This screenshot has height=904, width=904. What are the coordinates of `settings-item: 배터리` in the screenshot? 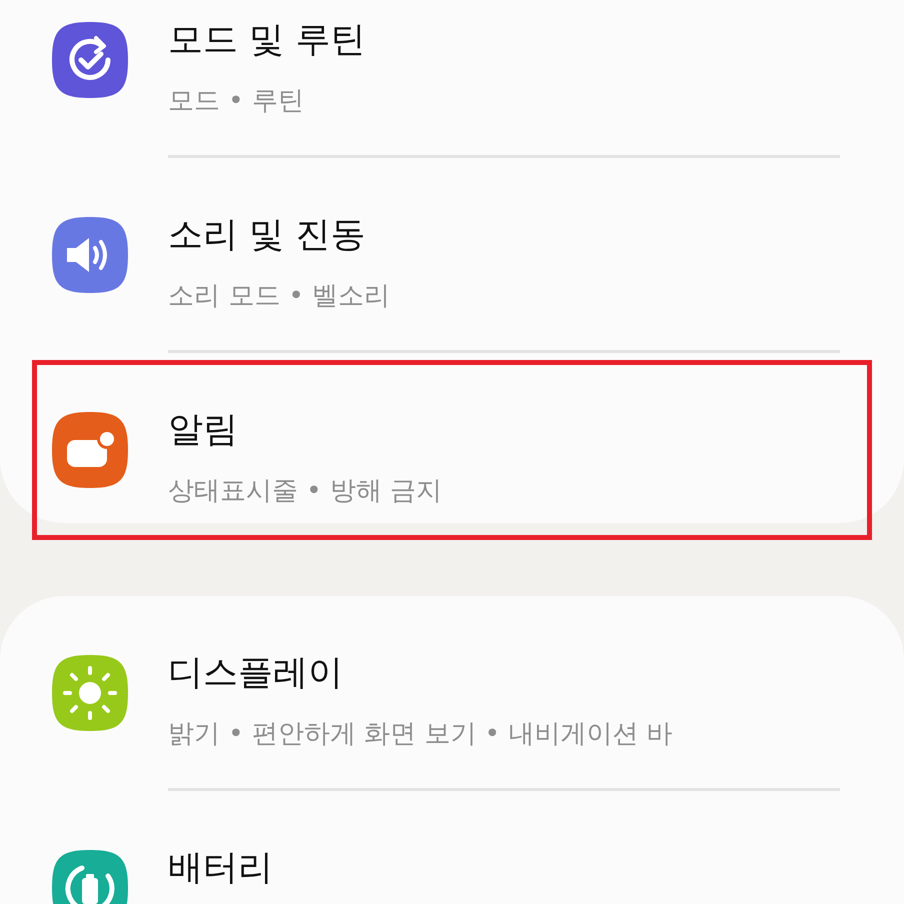 It's located at (452, 847).